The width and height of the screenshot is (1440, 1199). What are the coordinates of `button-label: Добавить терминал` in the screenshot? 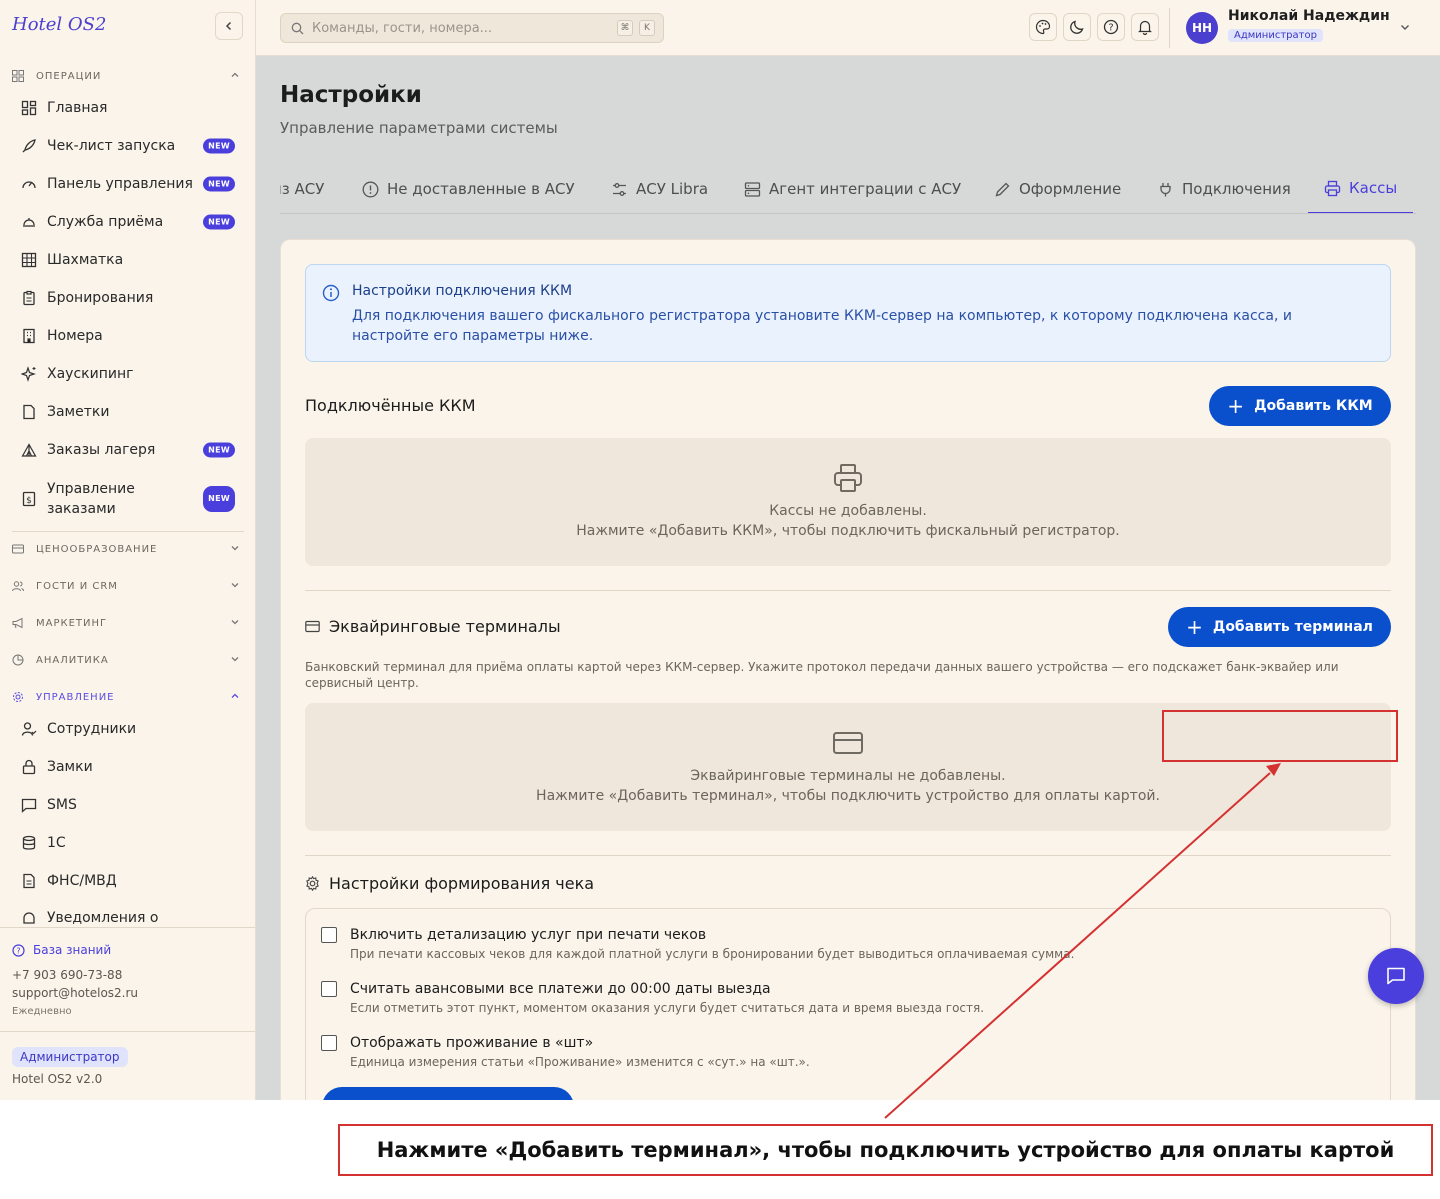 It's located at (1292, 627).